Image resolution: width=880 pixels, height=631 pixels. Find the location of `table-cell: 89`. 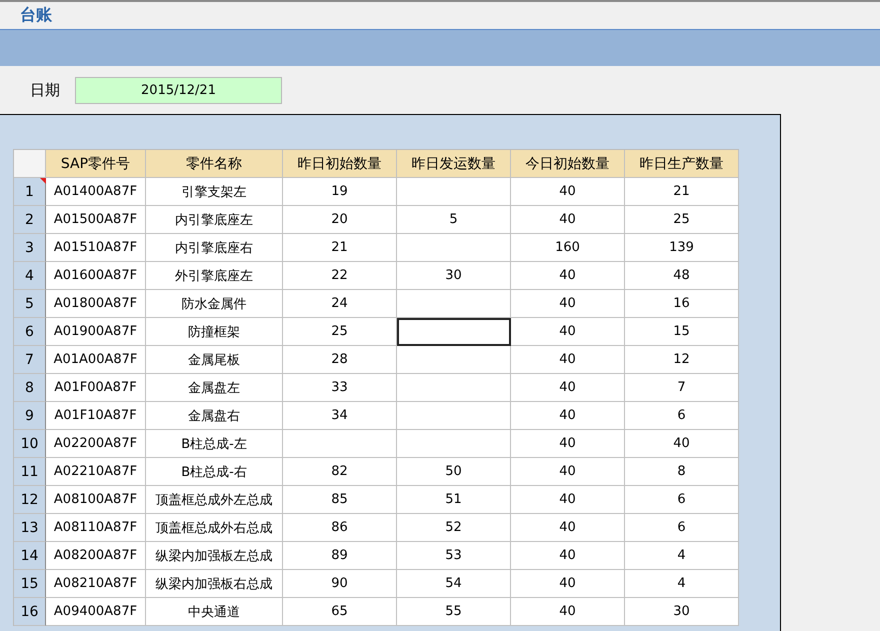

table-cell: 89 is located at coordinates (340, 556).